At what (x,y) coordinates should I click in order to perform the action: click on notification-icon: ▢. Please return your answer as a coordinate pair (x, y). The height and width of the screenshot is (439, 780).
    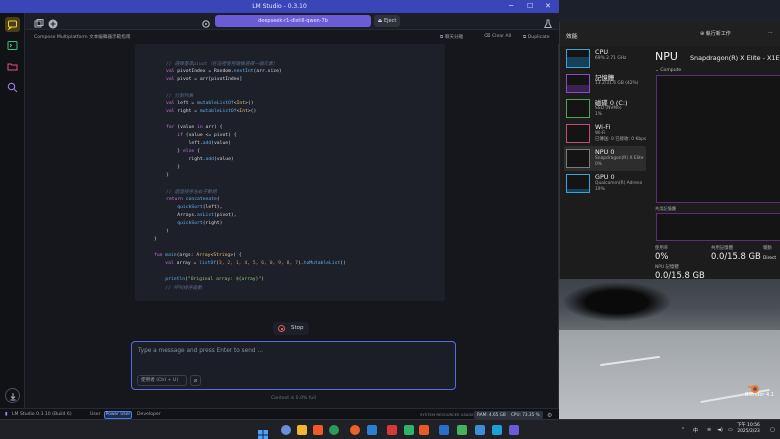
    Looking at the image, I should click on (772, 430).